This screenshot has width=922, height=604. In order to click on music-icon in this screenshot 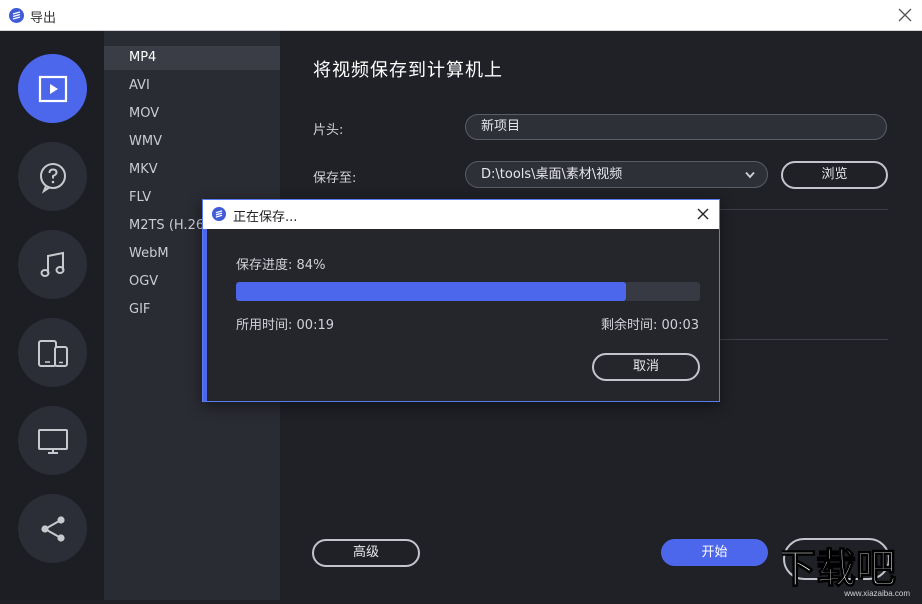, I will do `click(53, 265)`.